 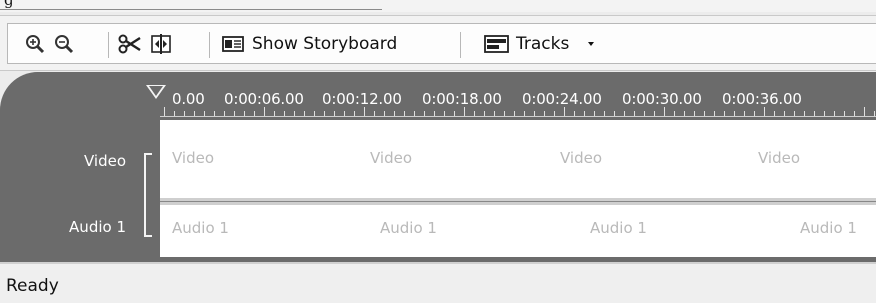 What do you see at coordinates (148, 195) in the screenshot?
I see `track-group-bracket` at bounding box center [148, 195].